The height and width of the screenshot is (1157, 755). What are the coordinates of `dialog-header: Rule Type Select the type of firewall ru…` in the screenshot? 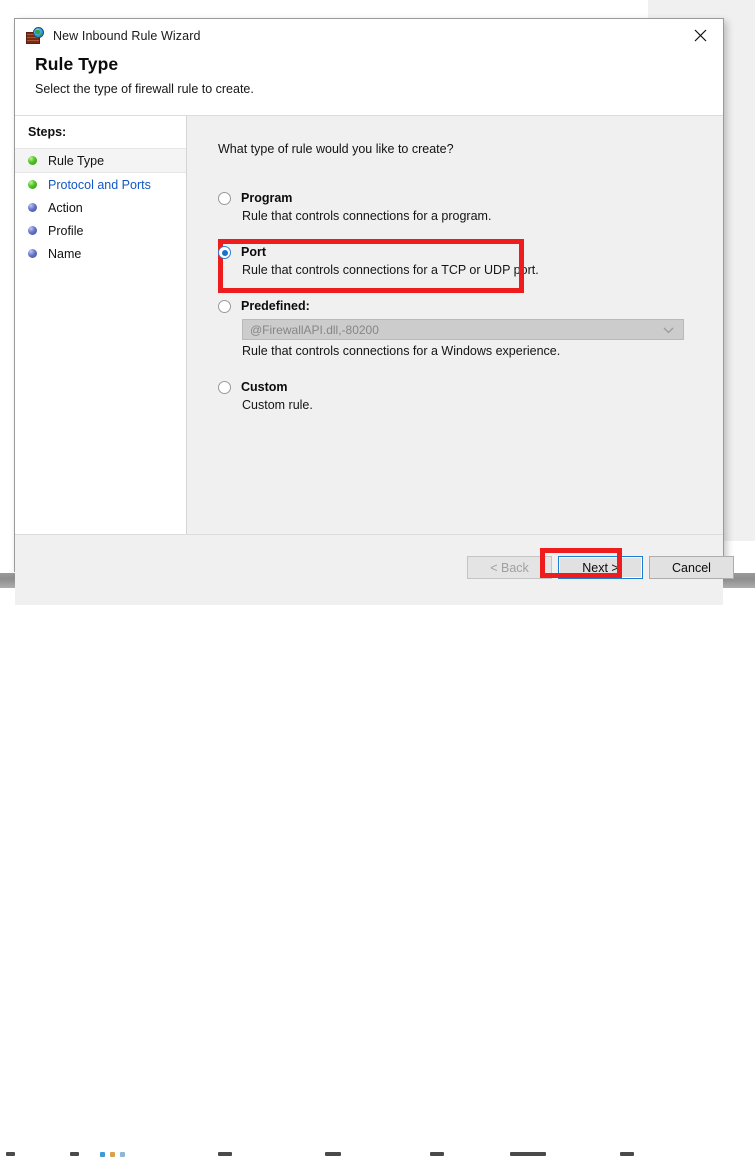 It's located at (369, 84).